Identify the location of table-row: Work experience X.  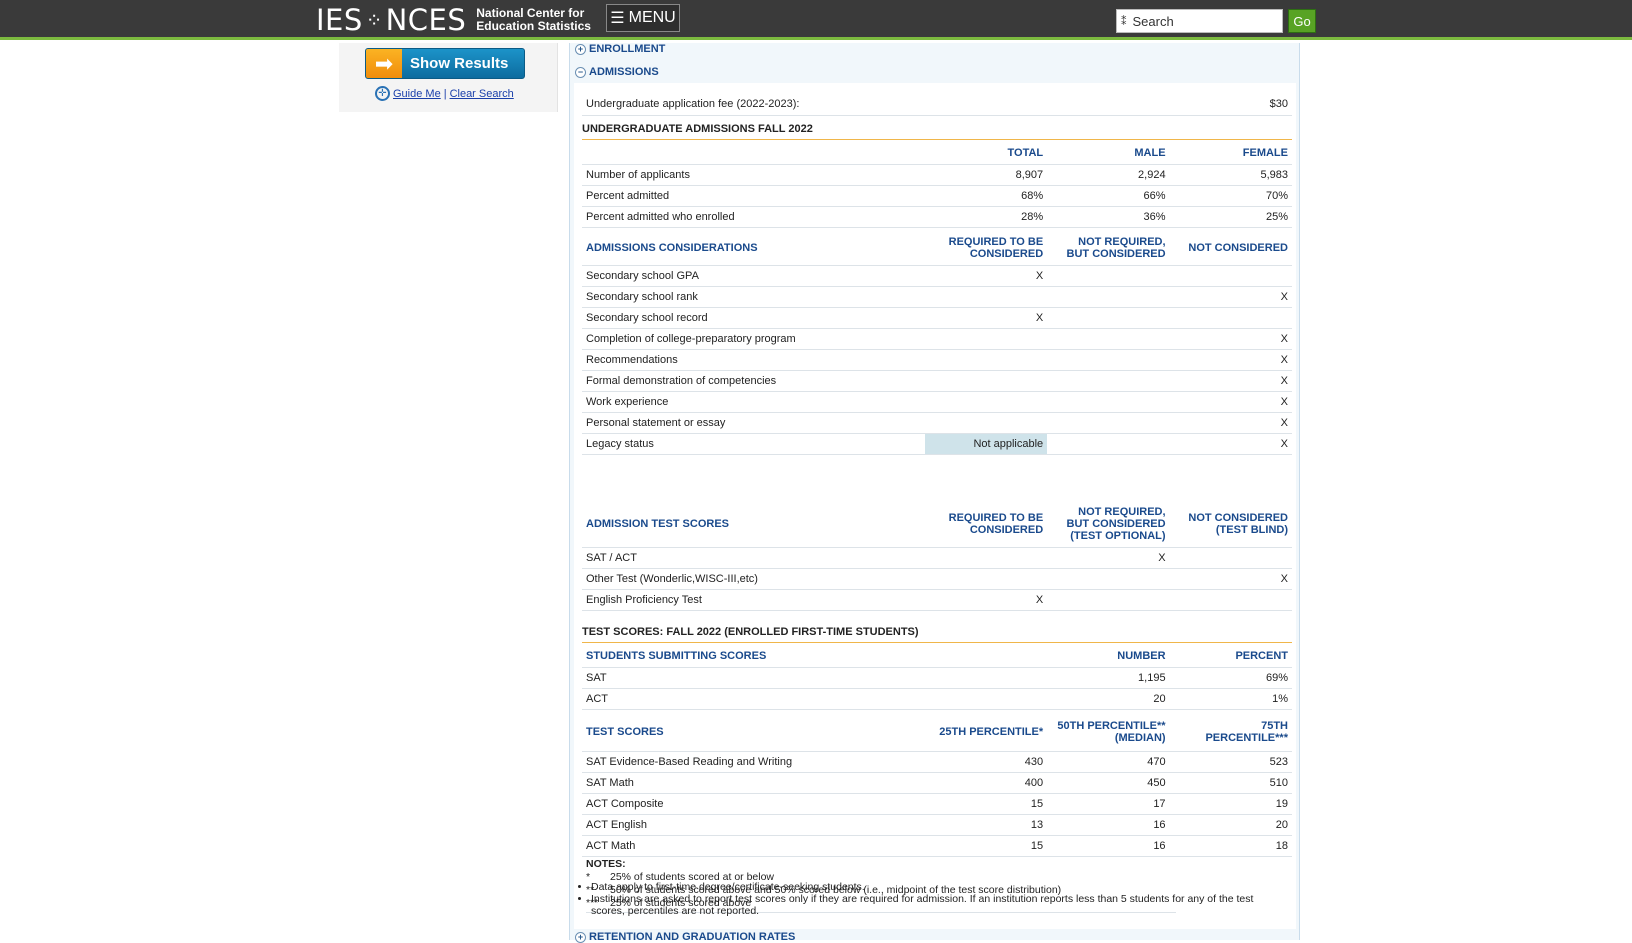
(937, 402).